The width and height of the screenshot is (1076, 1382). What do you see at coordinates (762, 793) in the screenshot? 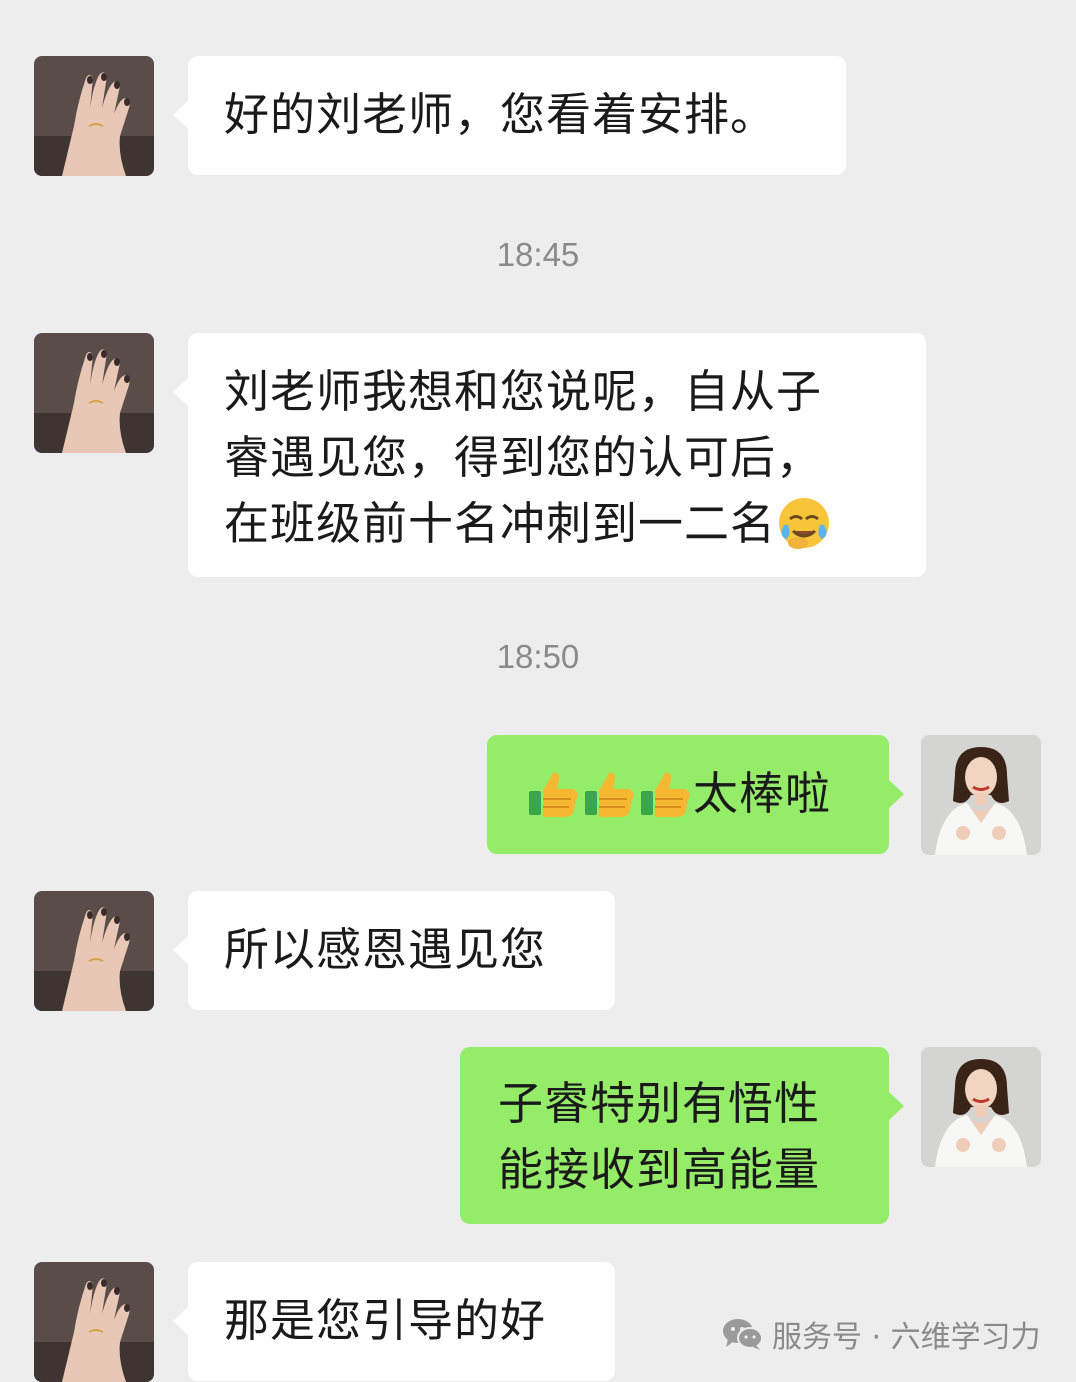
I see `message-text: 太棒啦` at bounding box center [762, 793].